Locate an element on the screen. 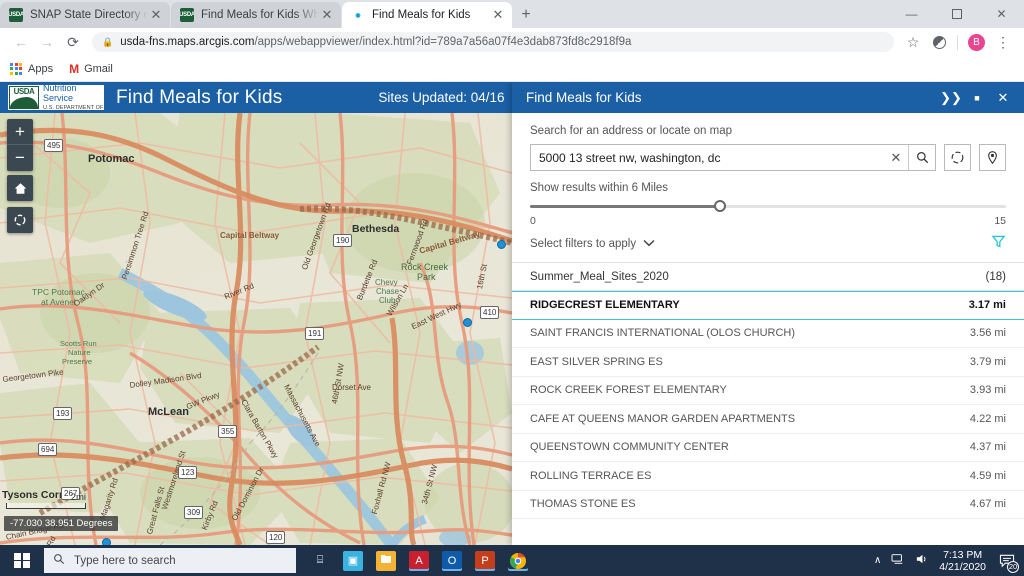  search-label: Search for an address or locate on map is located at coordinates (631, 131).